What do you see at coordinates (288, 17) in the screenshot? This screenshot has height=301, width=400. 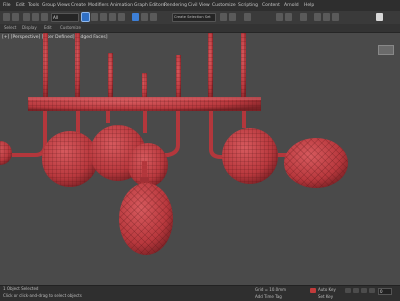 I see `schematic-icon` at bounding box center [288, 17].